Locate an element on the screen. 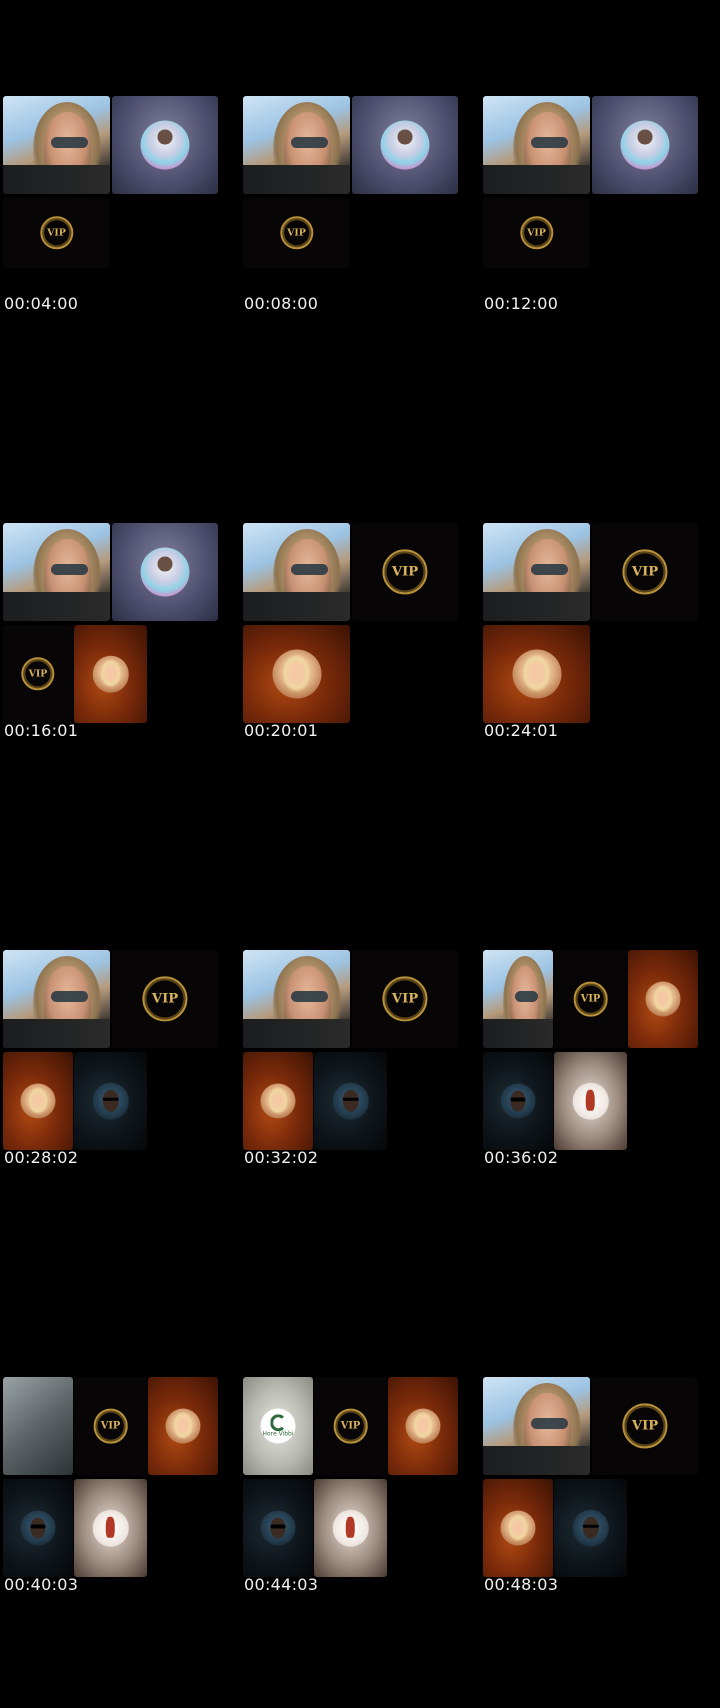  timestamp: 00:44:03 is located at coordinates (281, 1584).